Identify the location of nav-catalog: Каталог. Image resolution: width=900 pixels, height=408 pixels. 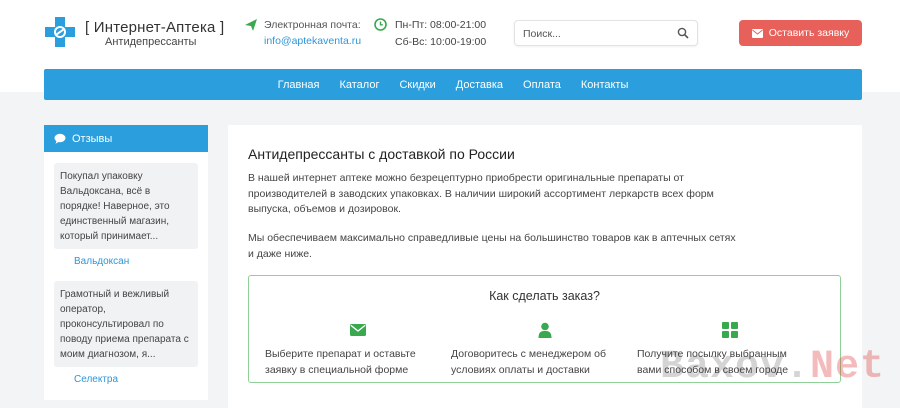
(359, 85).